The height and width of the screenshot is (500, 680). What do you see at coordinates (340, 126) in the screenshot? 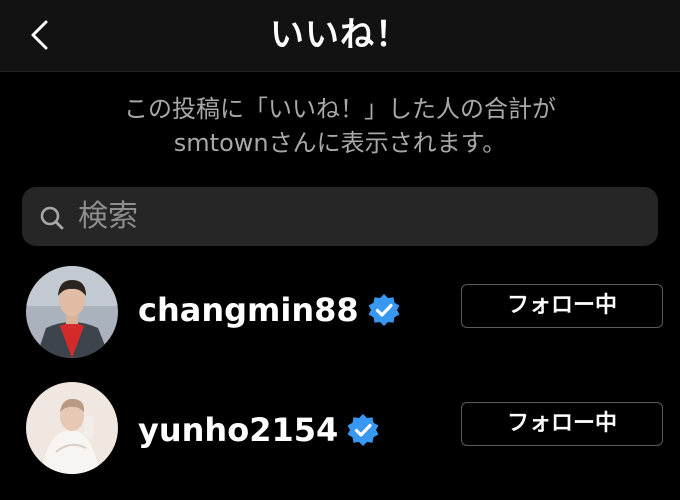
I see `likes-visibility-notice: この投稿に「いいね！」した人の合計が smtownさんに表示されます。` at bounding box center [340, 126].